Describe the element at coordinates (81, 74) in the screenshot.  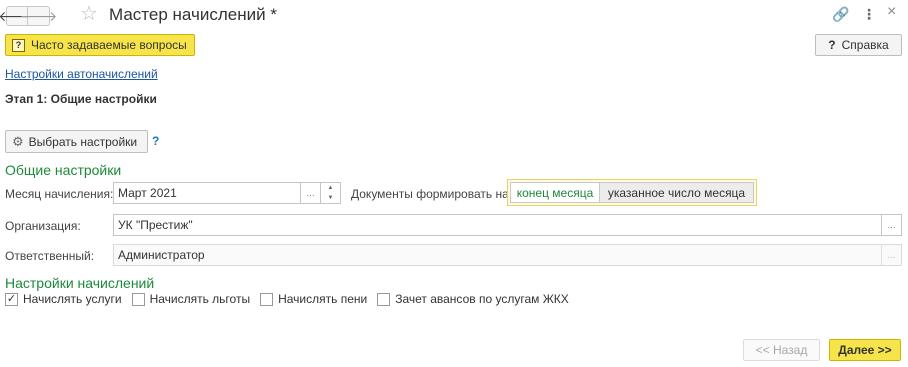
I see `autoaccrual-settings-link: Настройки автоначислений` at that location.